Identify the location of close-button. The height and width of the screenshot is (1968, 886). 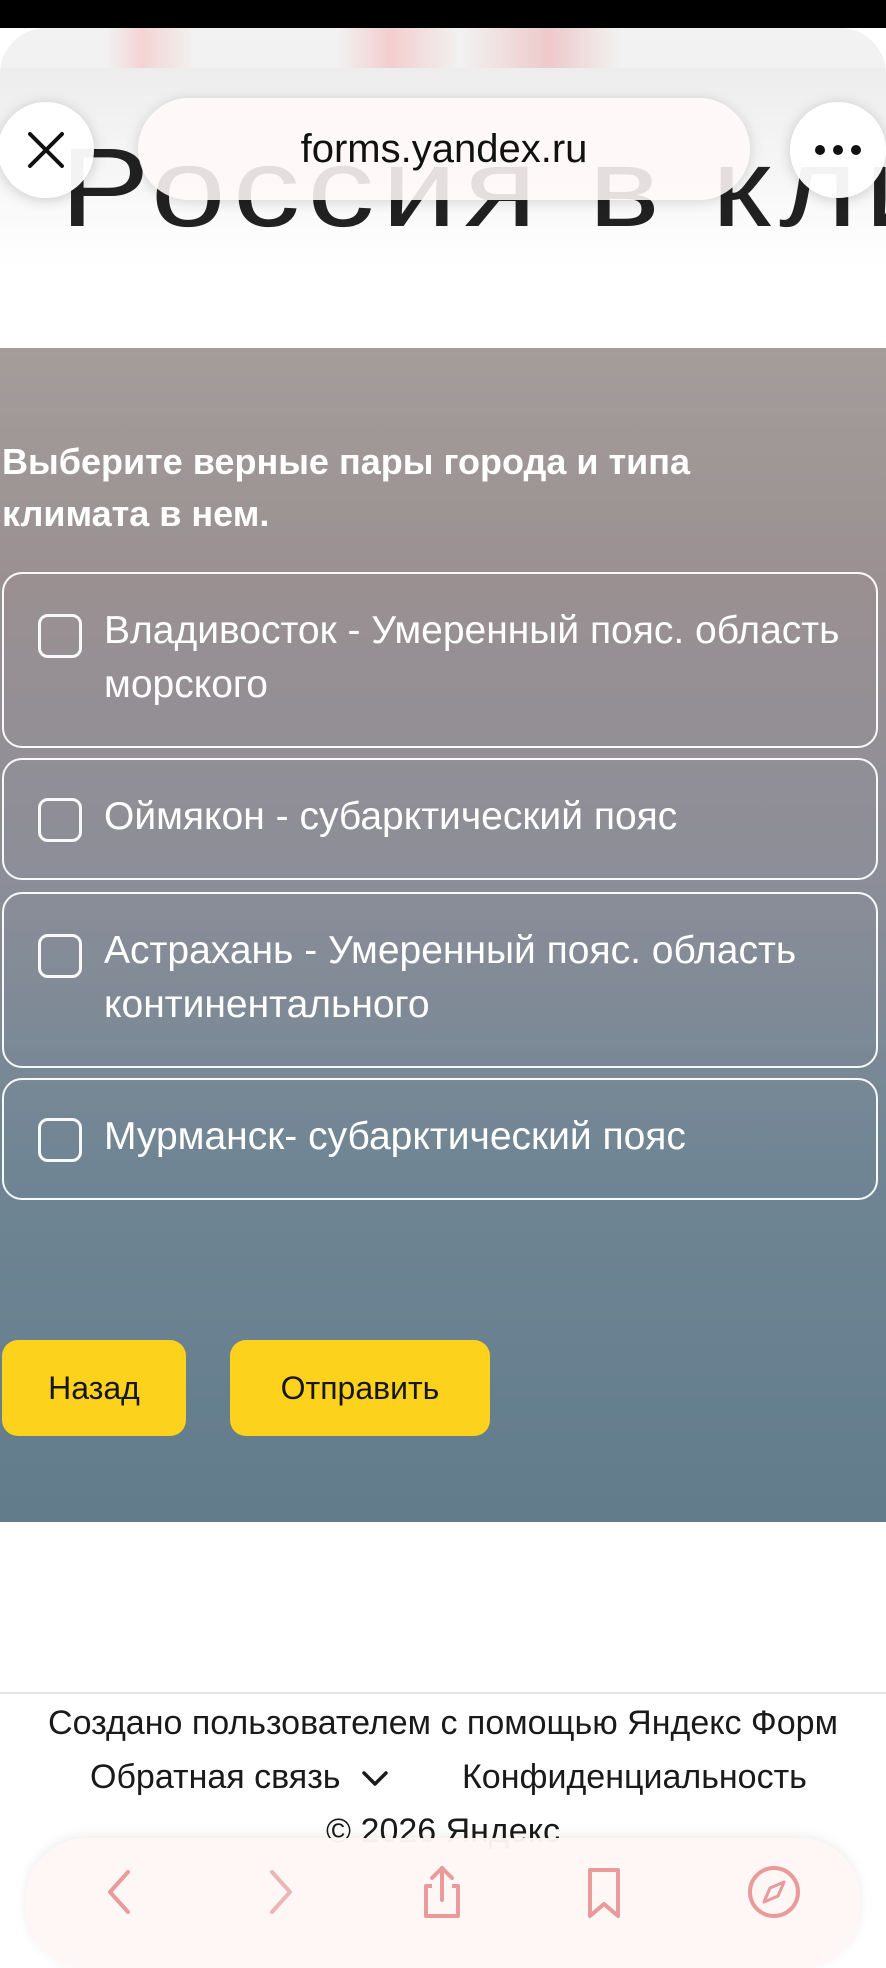
(47, 150).